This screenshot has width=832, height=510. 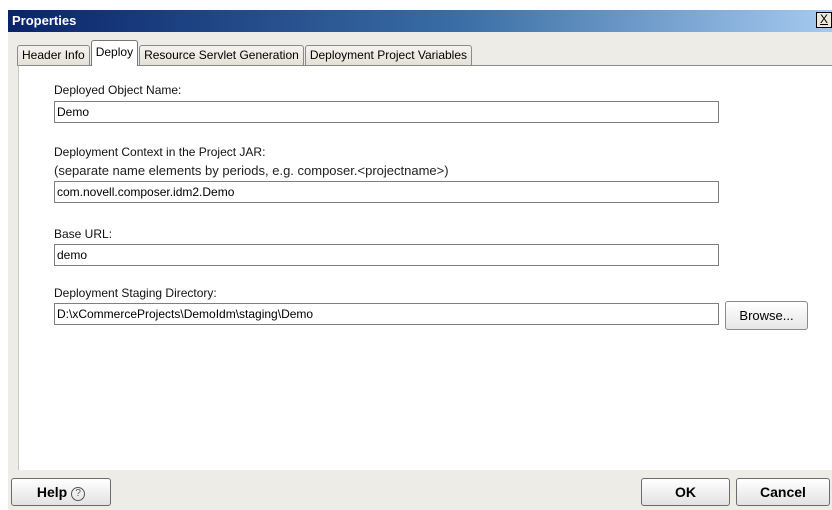 I want to click on tab-header-info: Header Info, so click(x=53, y=55).